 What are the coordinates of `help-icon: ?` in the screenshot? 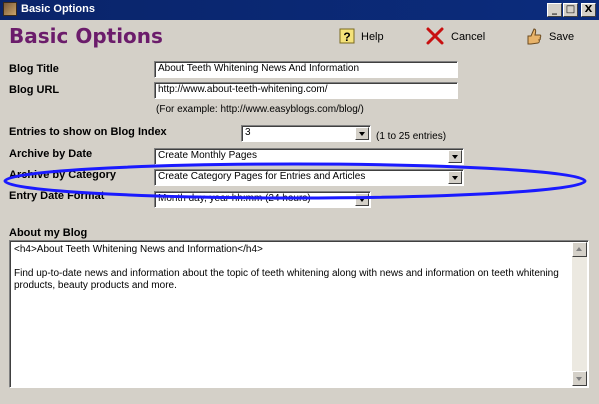 It's located at (347, 36).